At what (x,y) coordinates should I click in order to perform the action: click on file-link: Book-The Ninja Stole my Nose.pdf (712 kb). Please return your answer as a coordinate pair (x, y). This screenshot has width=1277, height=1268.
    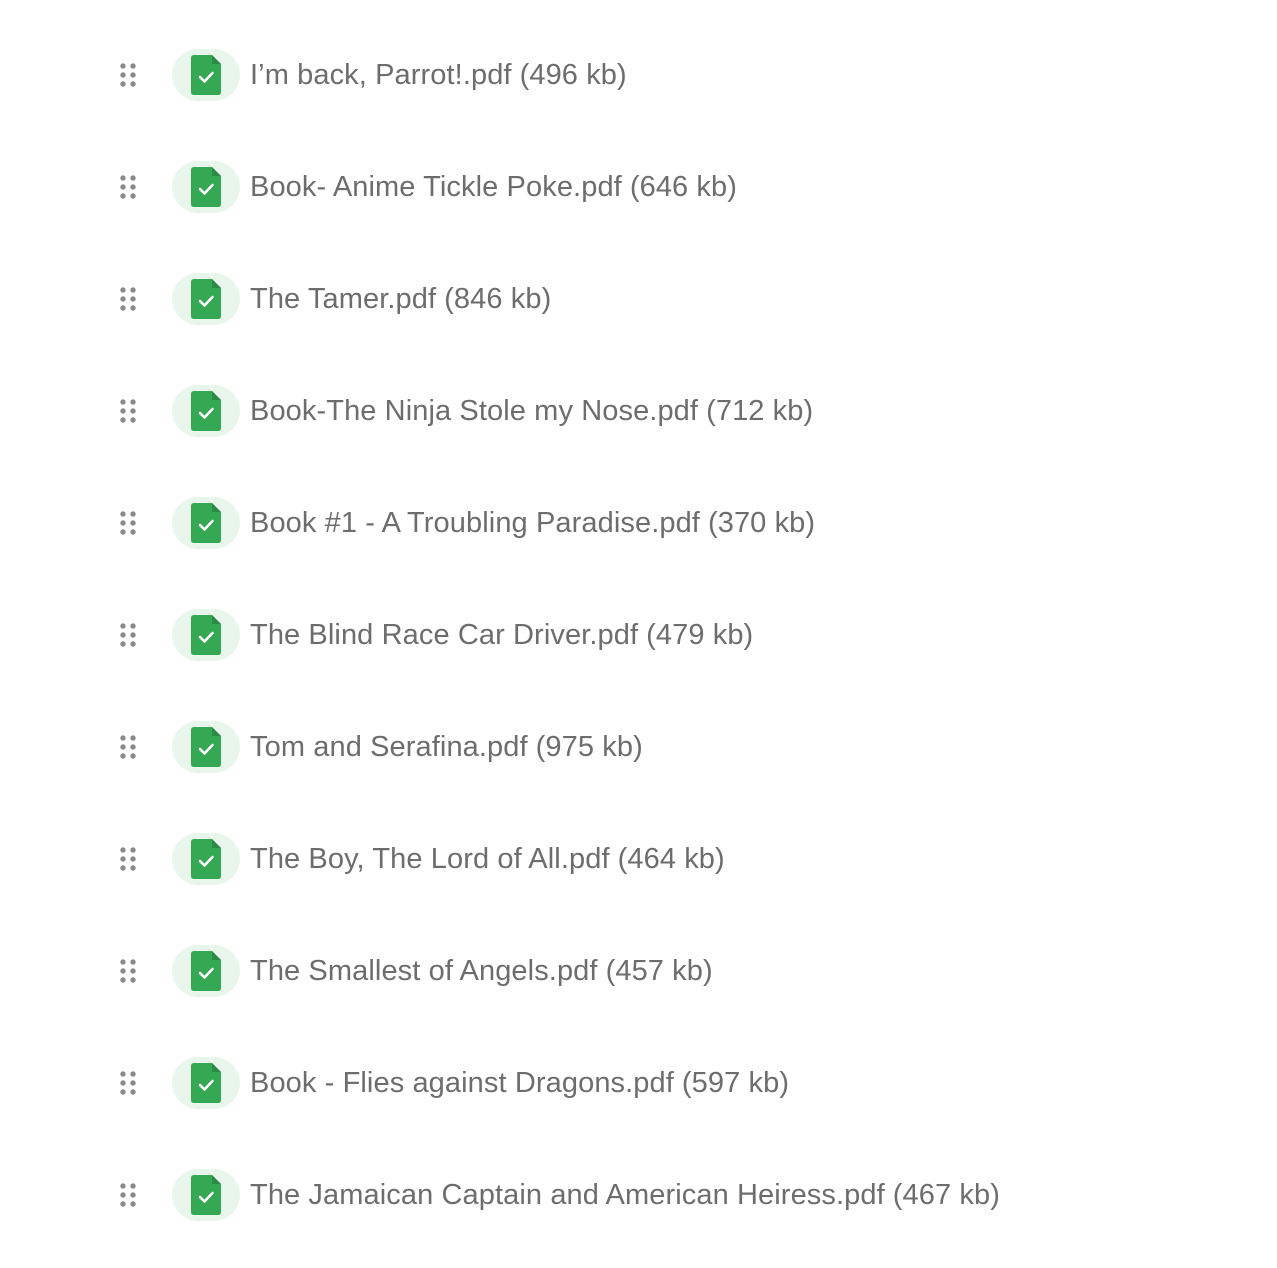
    Looking at the image, I should click on (531, 411).